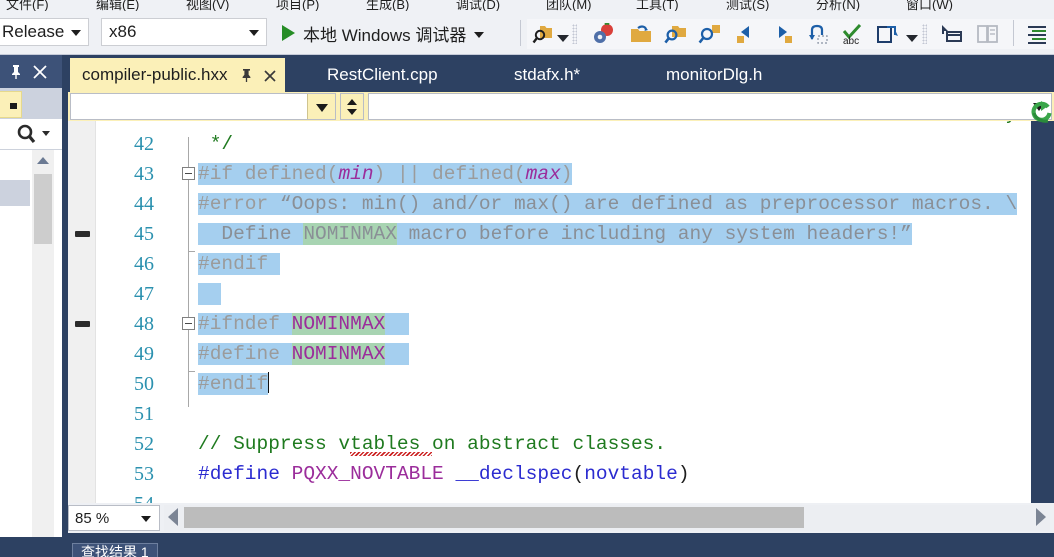  Describe the element at coordinates (303, 324) in the screenshot. I see `code-line: #ifndef NOMINMAX` at that location.